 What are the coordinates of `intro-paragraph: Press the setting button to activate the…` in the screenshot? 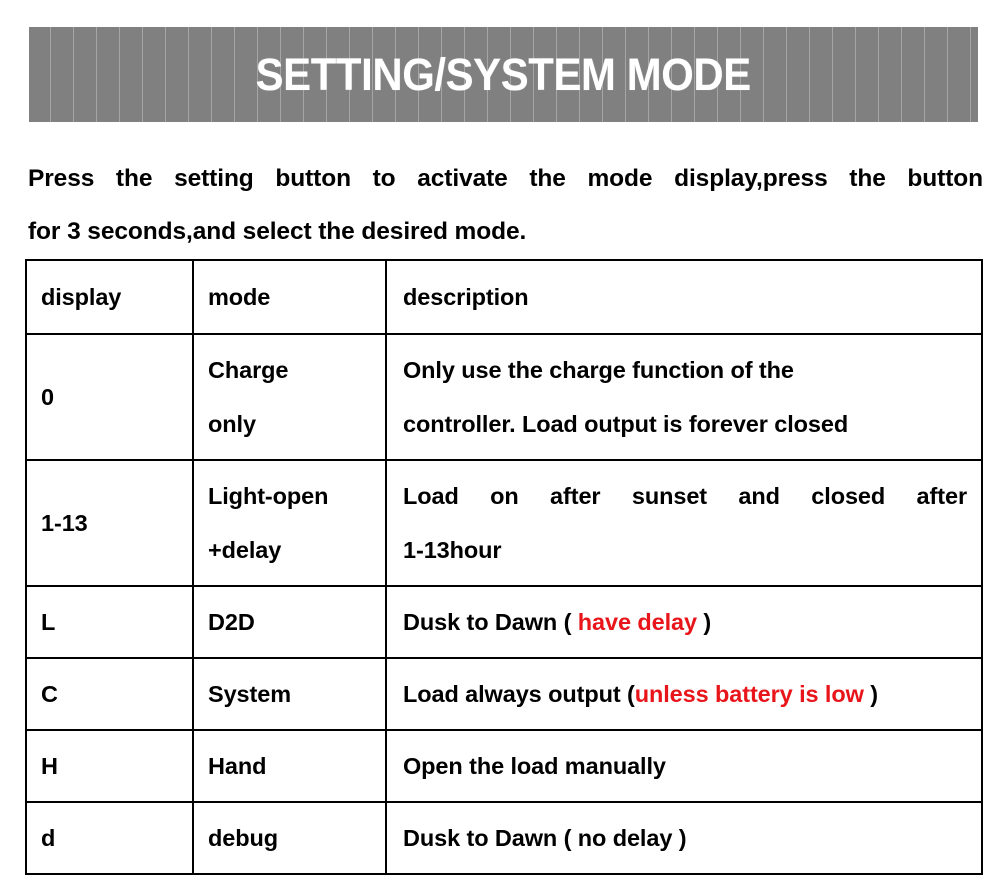 It's located at (505, 205).